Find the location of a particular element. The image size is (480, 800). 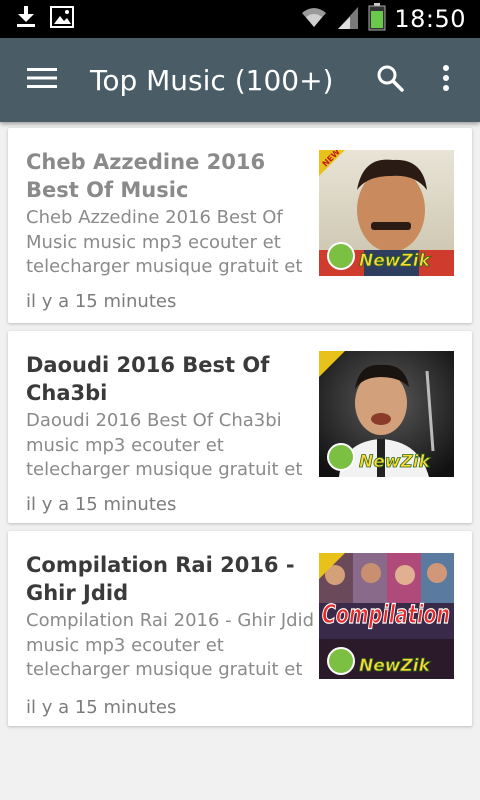

item-thumbnail: NEW NewZik is located at coordinates (386, 213).